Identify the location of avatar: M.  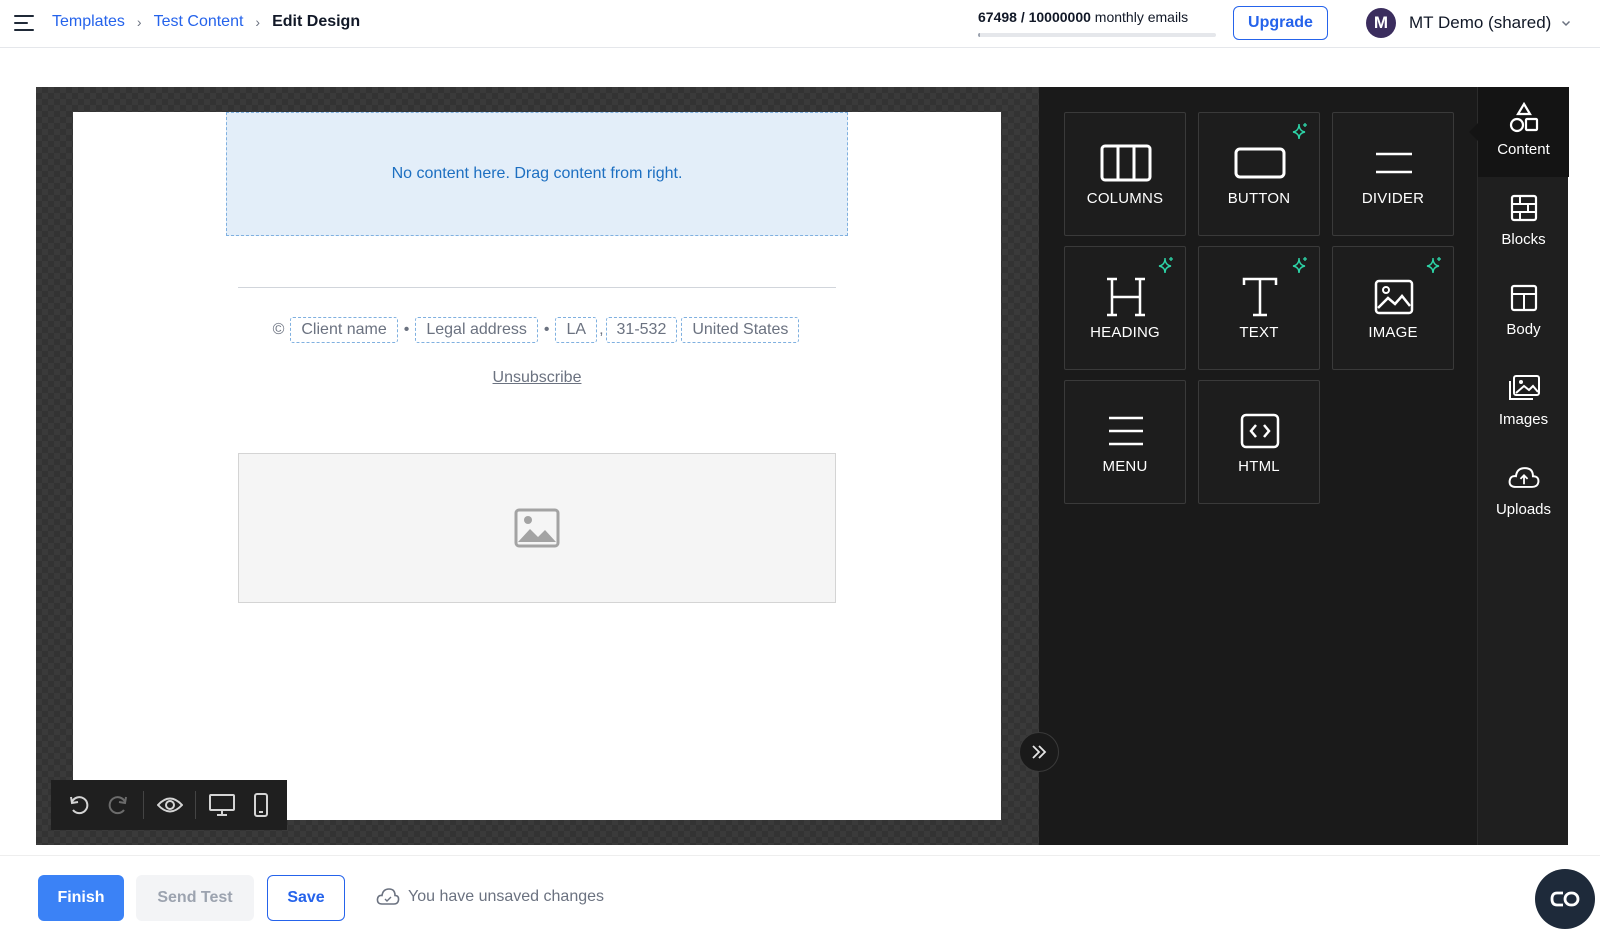
(1381, 23).